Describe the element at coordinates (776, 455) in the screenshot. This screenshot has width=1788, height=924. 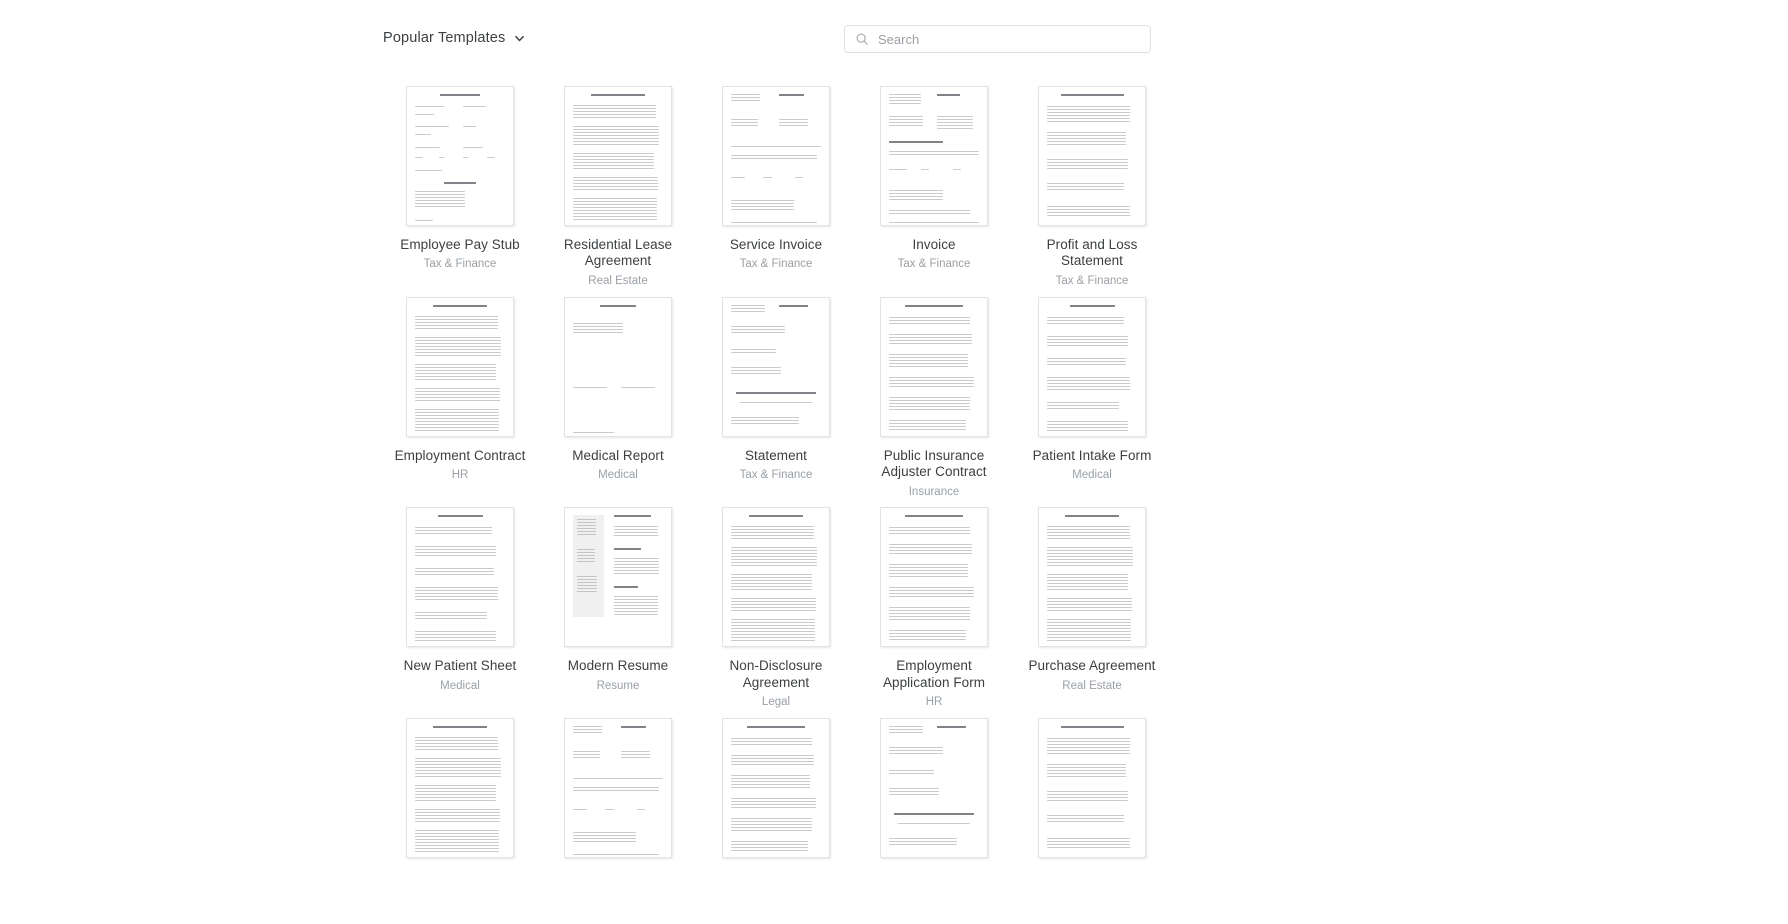
I see `template-title: Statement` at that location.